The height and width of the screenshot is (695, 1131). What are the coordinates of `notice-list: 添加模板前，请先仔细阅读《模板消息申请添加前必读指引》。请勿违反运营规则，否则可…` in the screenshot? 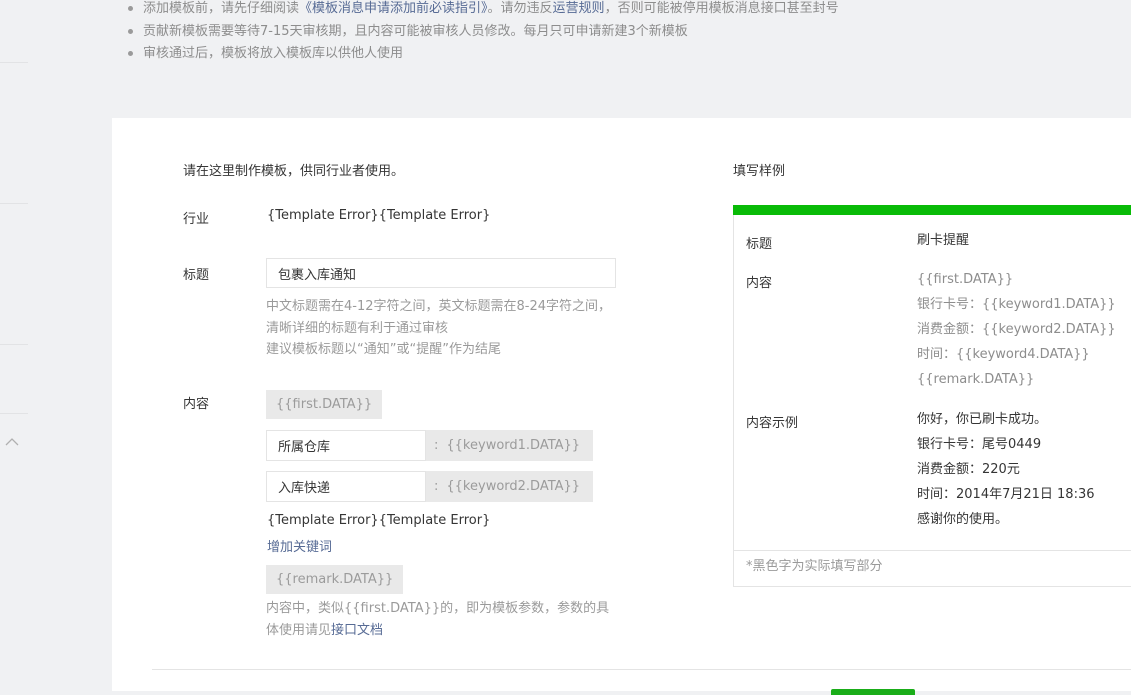 It's located at (482, 33).